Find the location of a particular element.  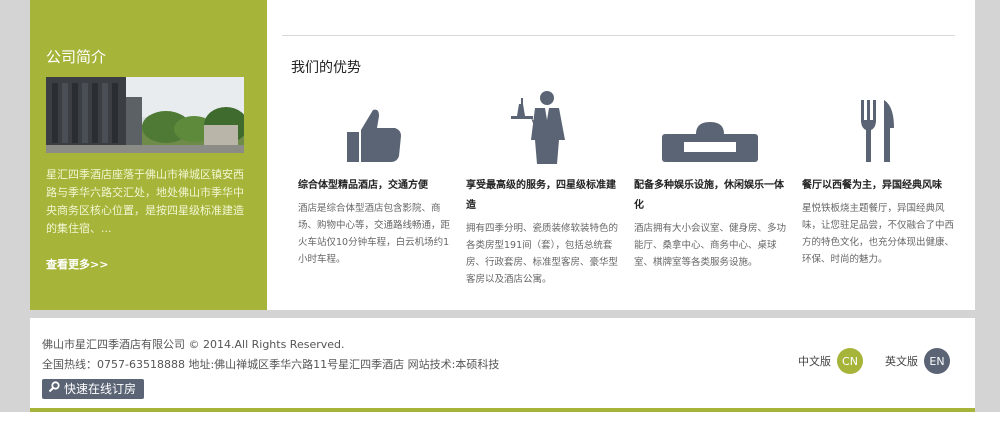

lang-en-label: 英文版 is located at coordinates (901, 361).